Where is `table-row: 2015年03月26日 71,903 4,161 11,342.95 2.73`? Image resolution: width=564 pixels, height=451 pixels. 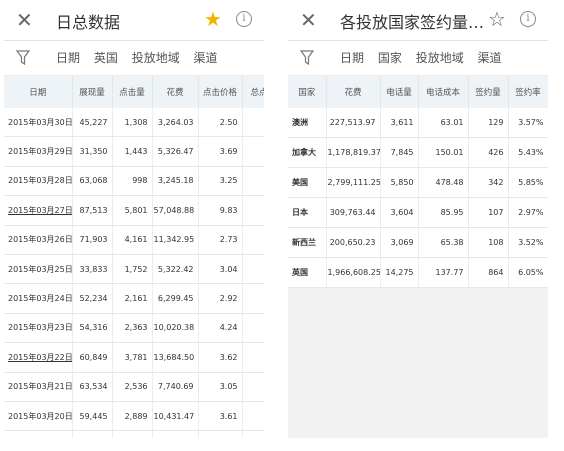
table-row: 2015年03月26日 71,903 4,161 11,342.95 2.73 is located at coordinates (134, 240).